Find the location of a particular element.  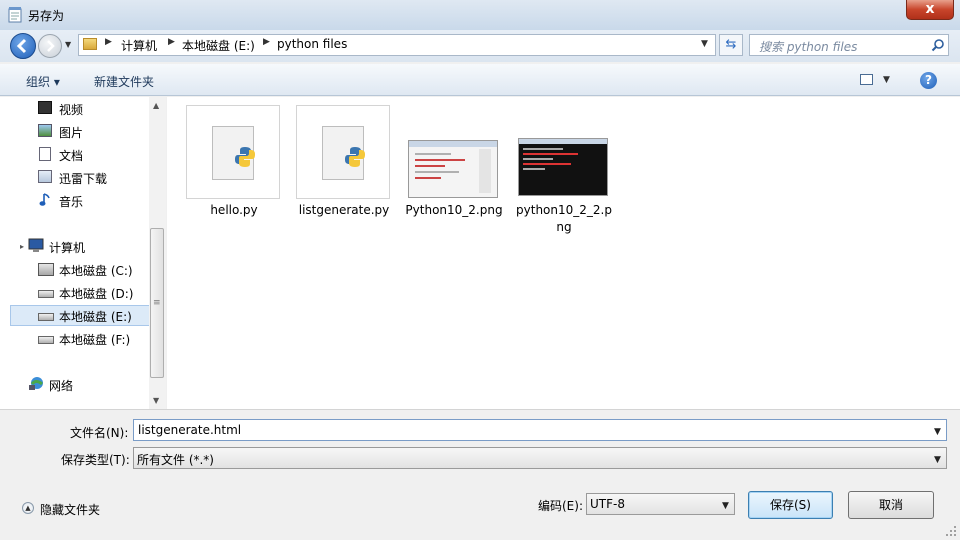

arrow-right-icon is located at coordinates (51, 46).